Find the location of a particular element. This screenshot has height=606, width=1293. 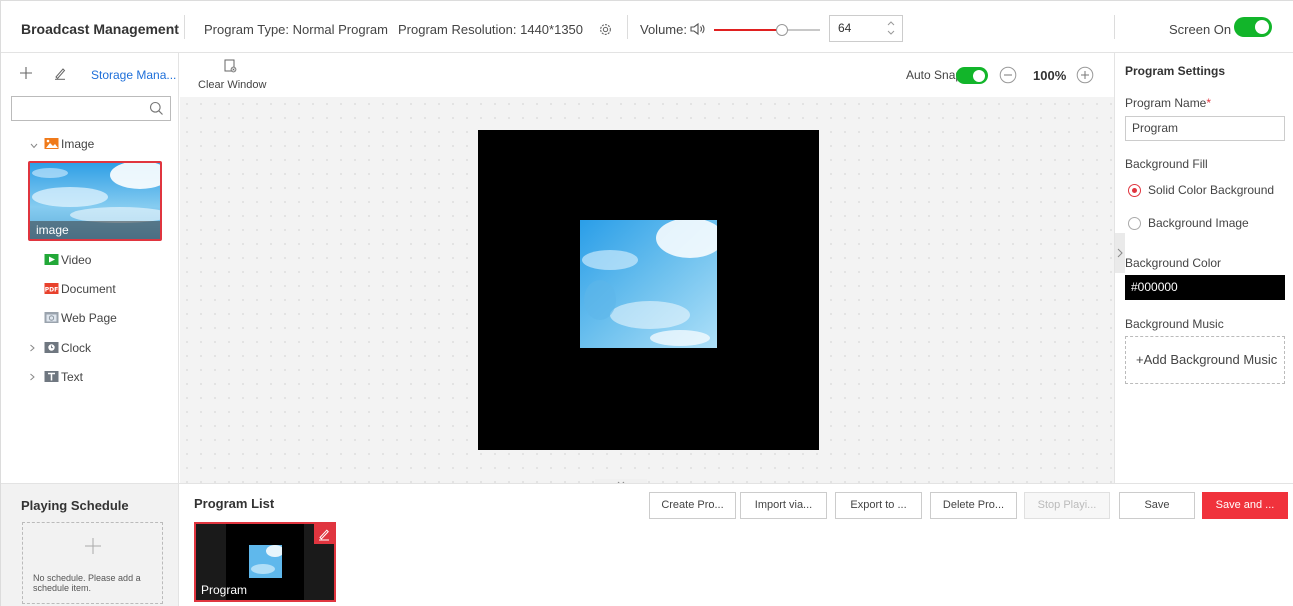

volume-slider-thumb is located at coordinates (782, 30).